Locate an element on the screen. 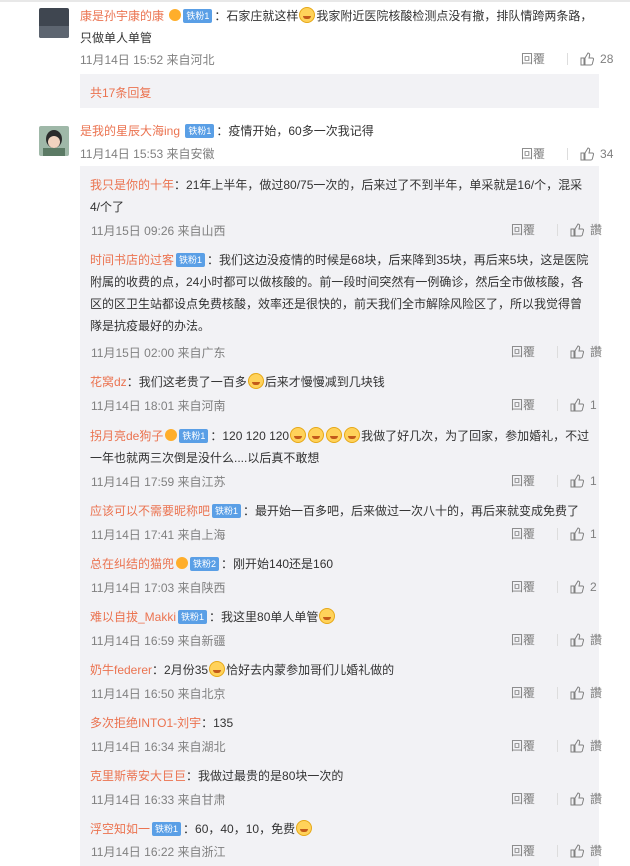 The image size is (630, 866). comment-actions: 回覆 28 is located at coordinates (567, 58).